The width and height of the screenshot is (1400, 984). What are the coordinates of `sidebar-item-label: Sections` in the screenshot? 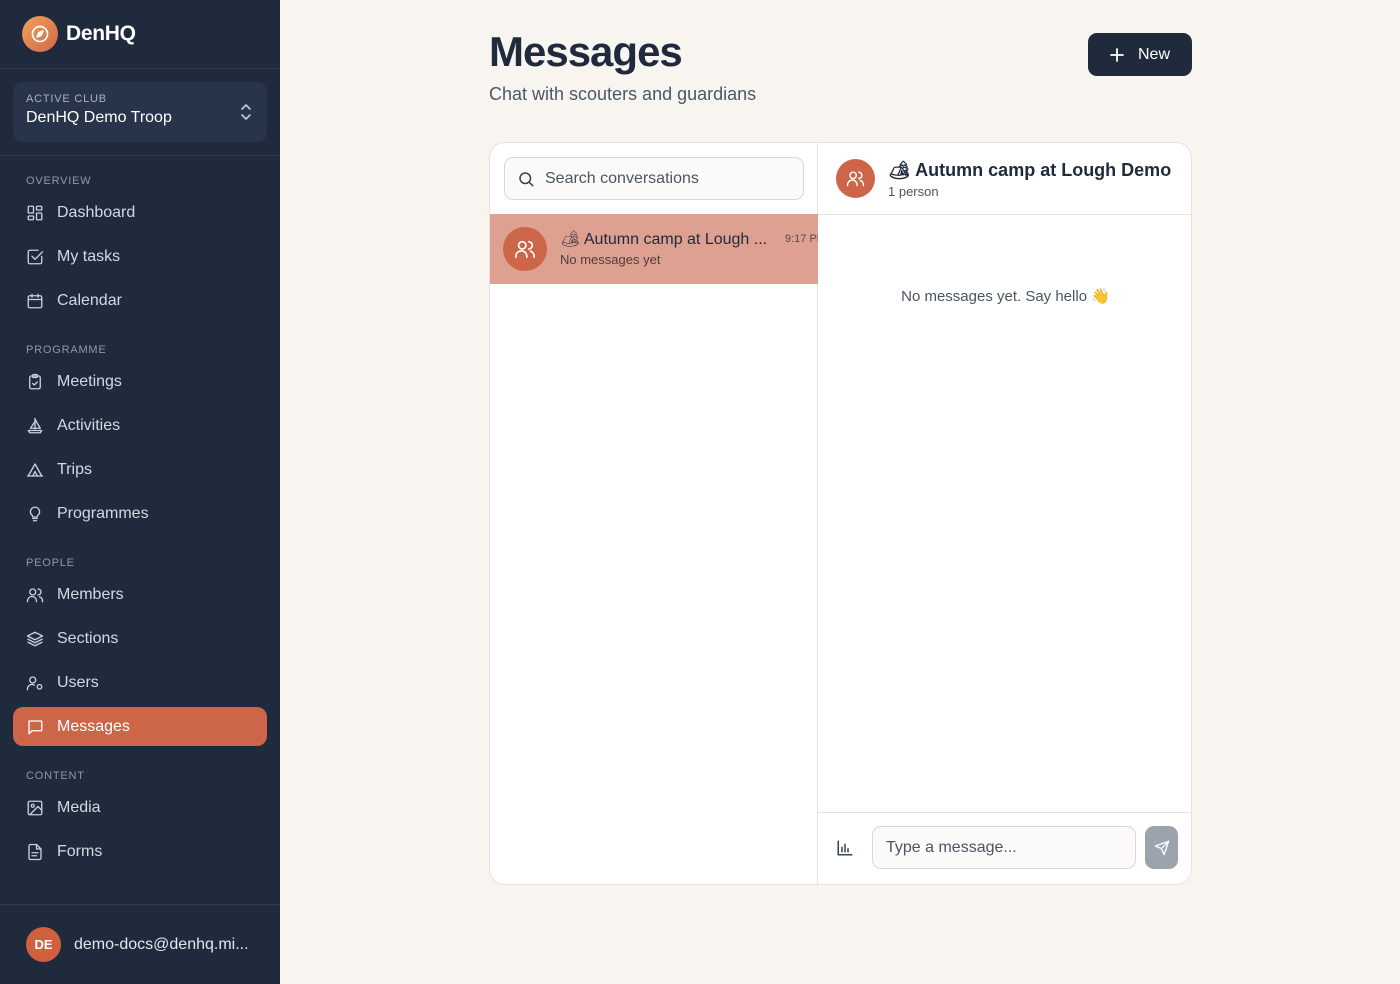 It's located at (88, 638).